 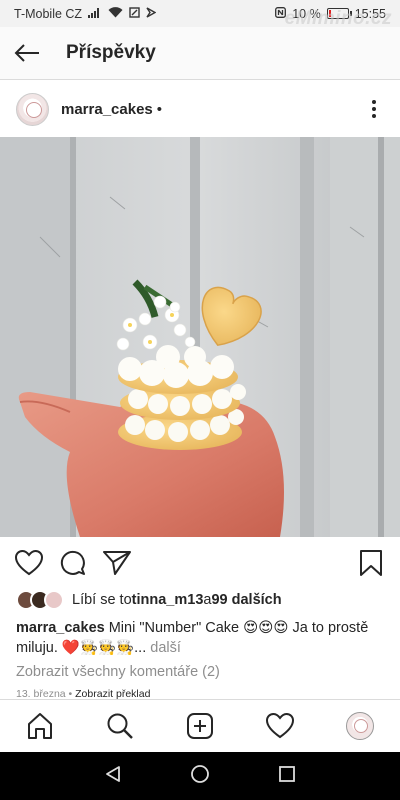 I want to click on view-comments-link: Zobrazit všechny komentáře (2), so click(x=118, y=672).